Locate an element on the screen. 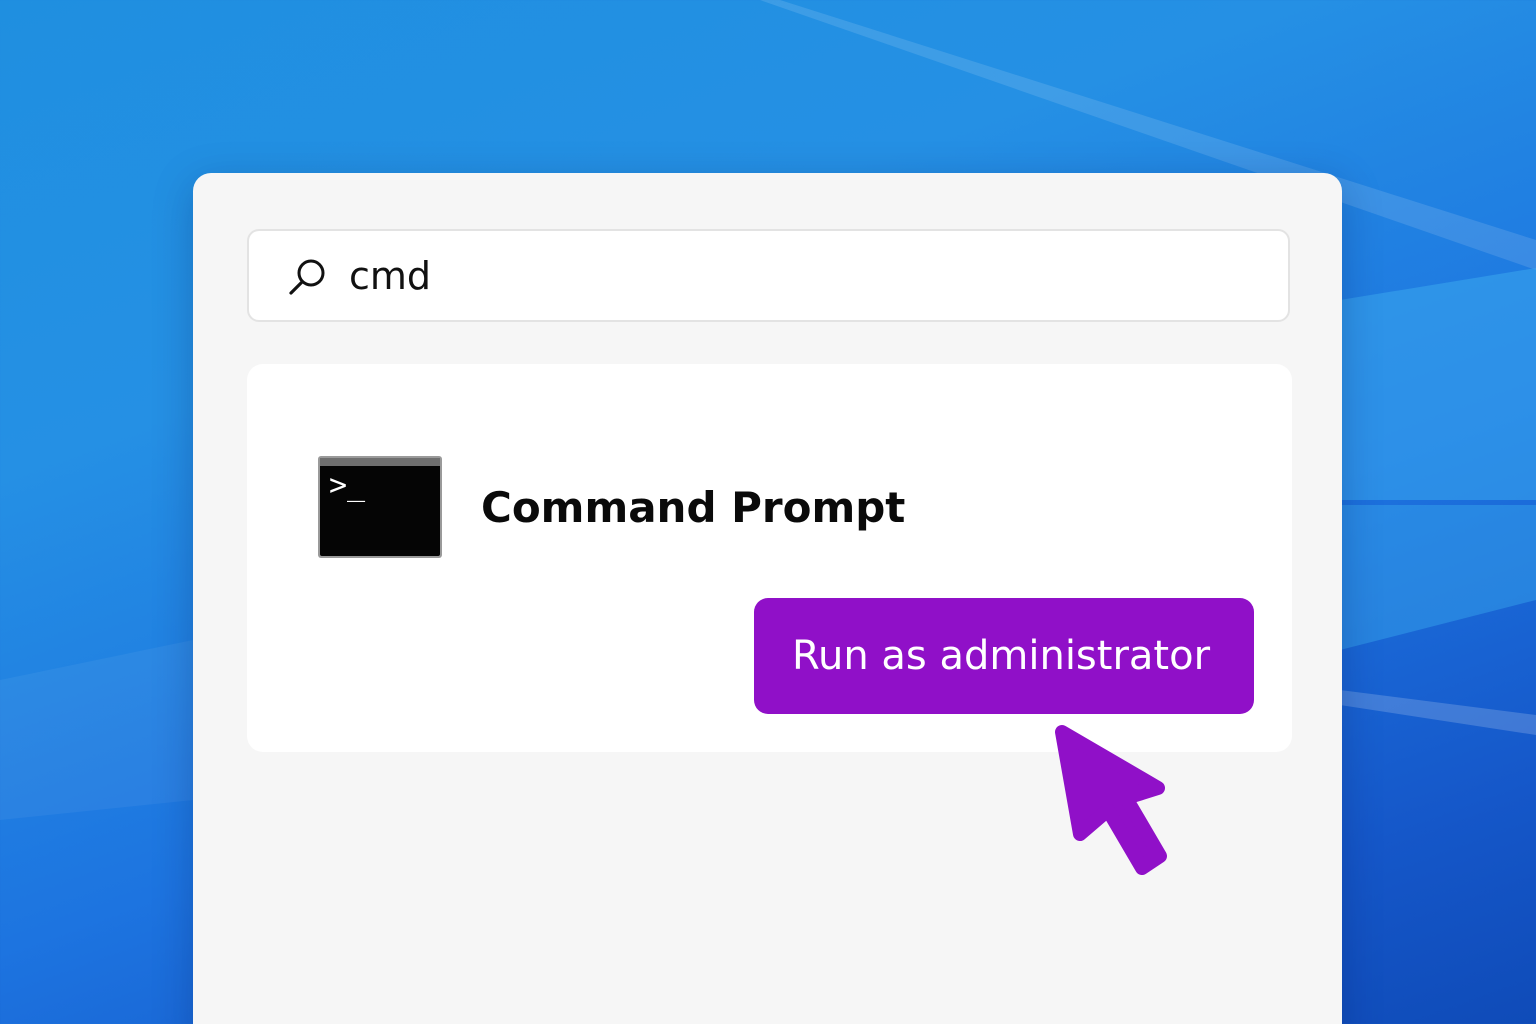  terminal-icon: >_ is located at coordinates (380, 507).